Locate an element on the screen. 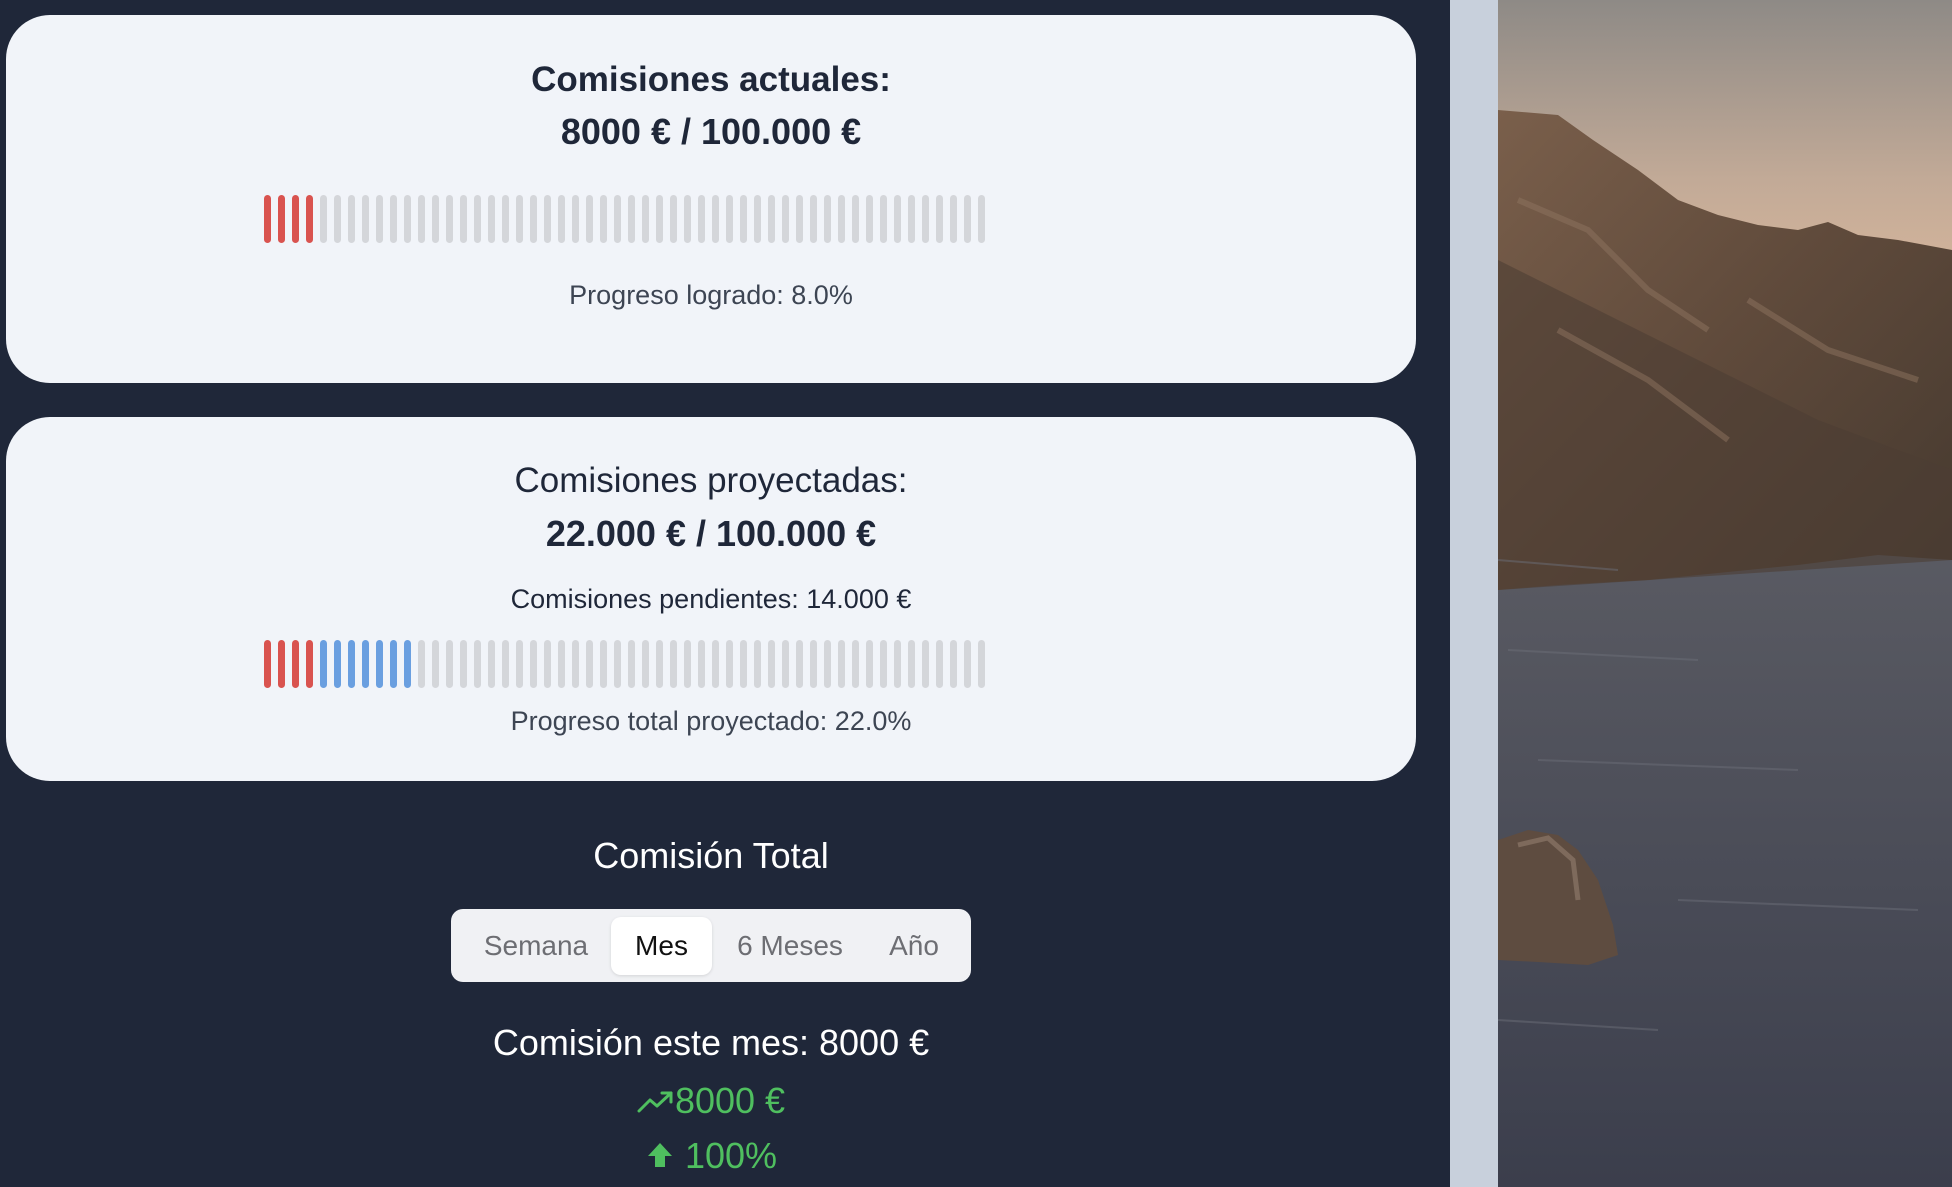  trend-row: 8000 € is located at coordinates (711, 1102).